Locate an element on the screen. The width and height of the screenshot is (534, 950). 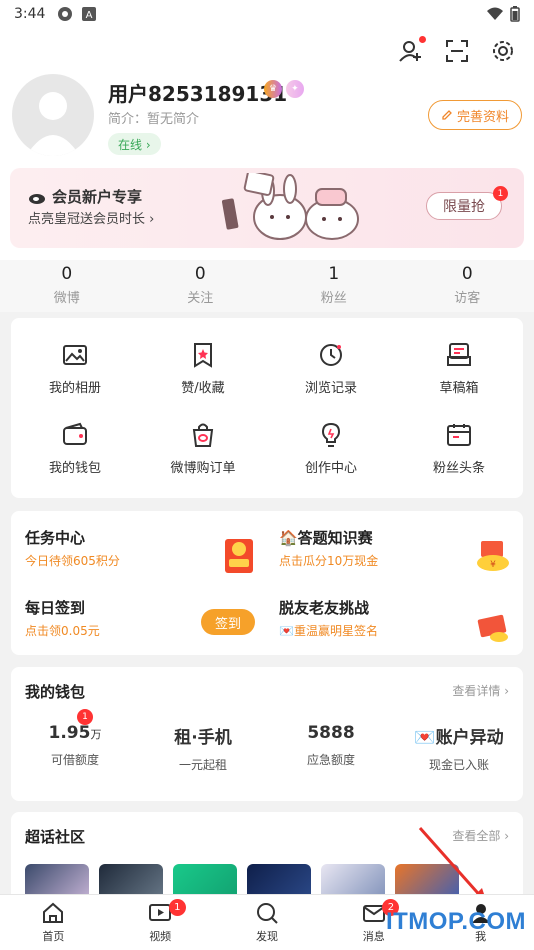
stat-following: 0 关注 is located at coordinates (201, 286).